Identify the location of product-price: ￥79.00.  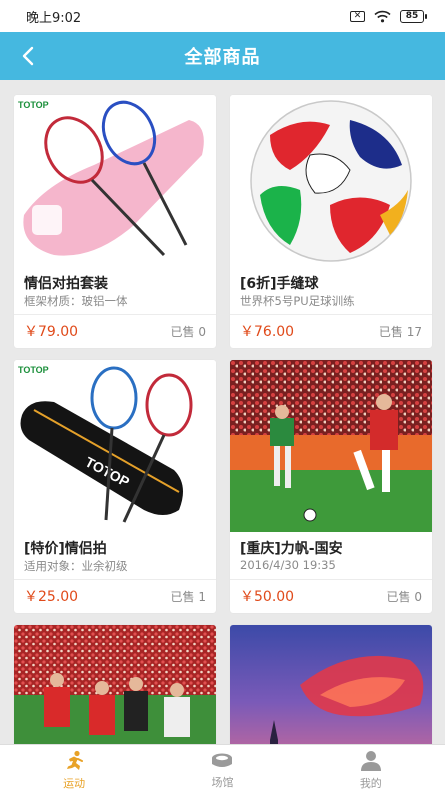
(51, 332).